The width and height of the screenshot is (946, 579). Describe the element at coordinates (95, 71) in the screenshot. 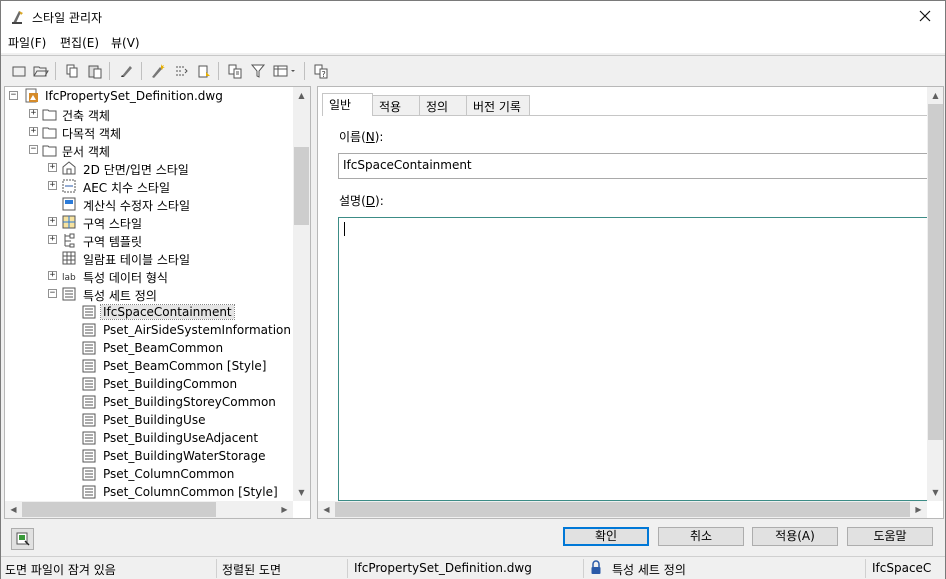

I see `paste-button` at that location.